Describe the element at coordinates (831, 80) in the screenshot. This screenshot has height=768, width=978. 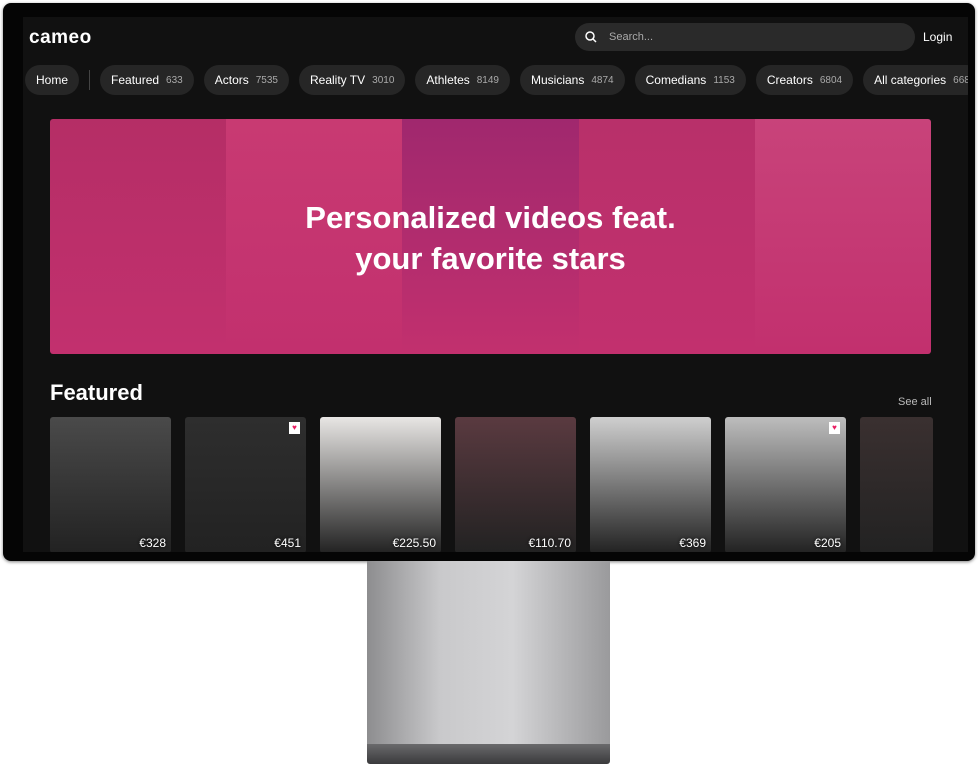
I see `category-count: 6804` at that location.